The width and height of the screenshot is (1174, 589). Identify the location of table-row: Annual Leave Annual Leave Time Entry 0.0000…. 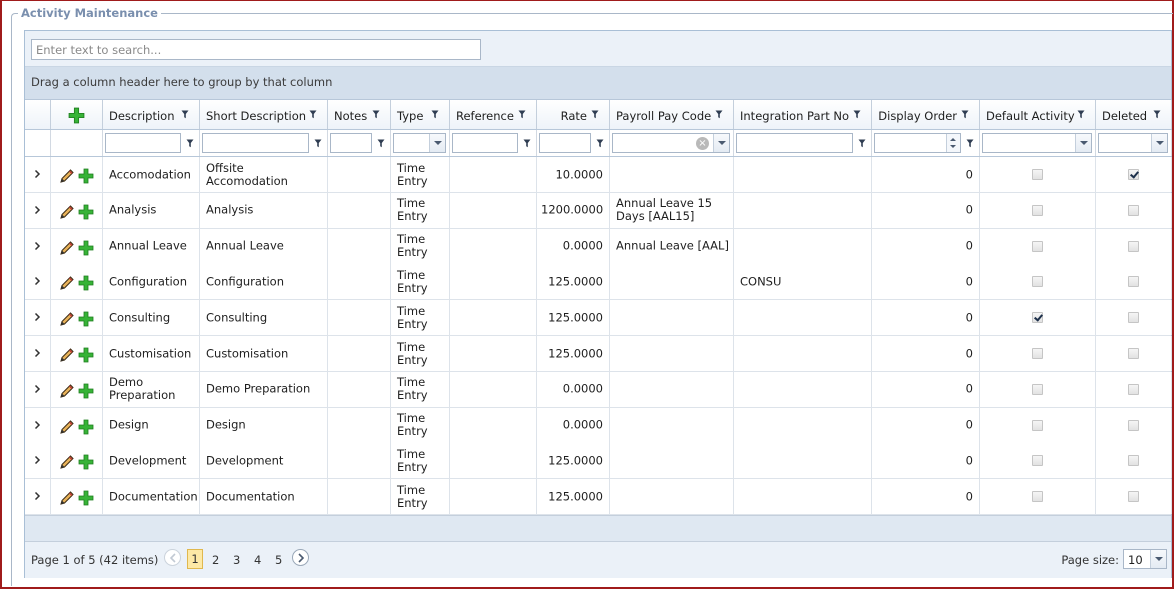
(598, 246).